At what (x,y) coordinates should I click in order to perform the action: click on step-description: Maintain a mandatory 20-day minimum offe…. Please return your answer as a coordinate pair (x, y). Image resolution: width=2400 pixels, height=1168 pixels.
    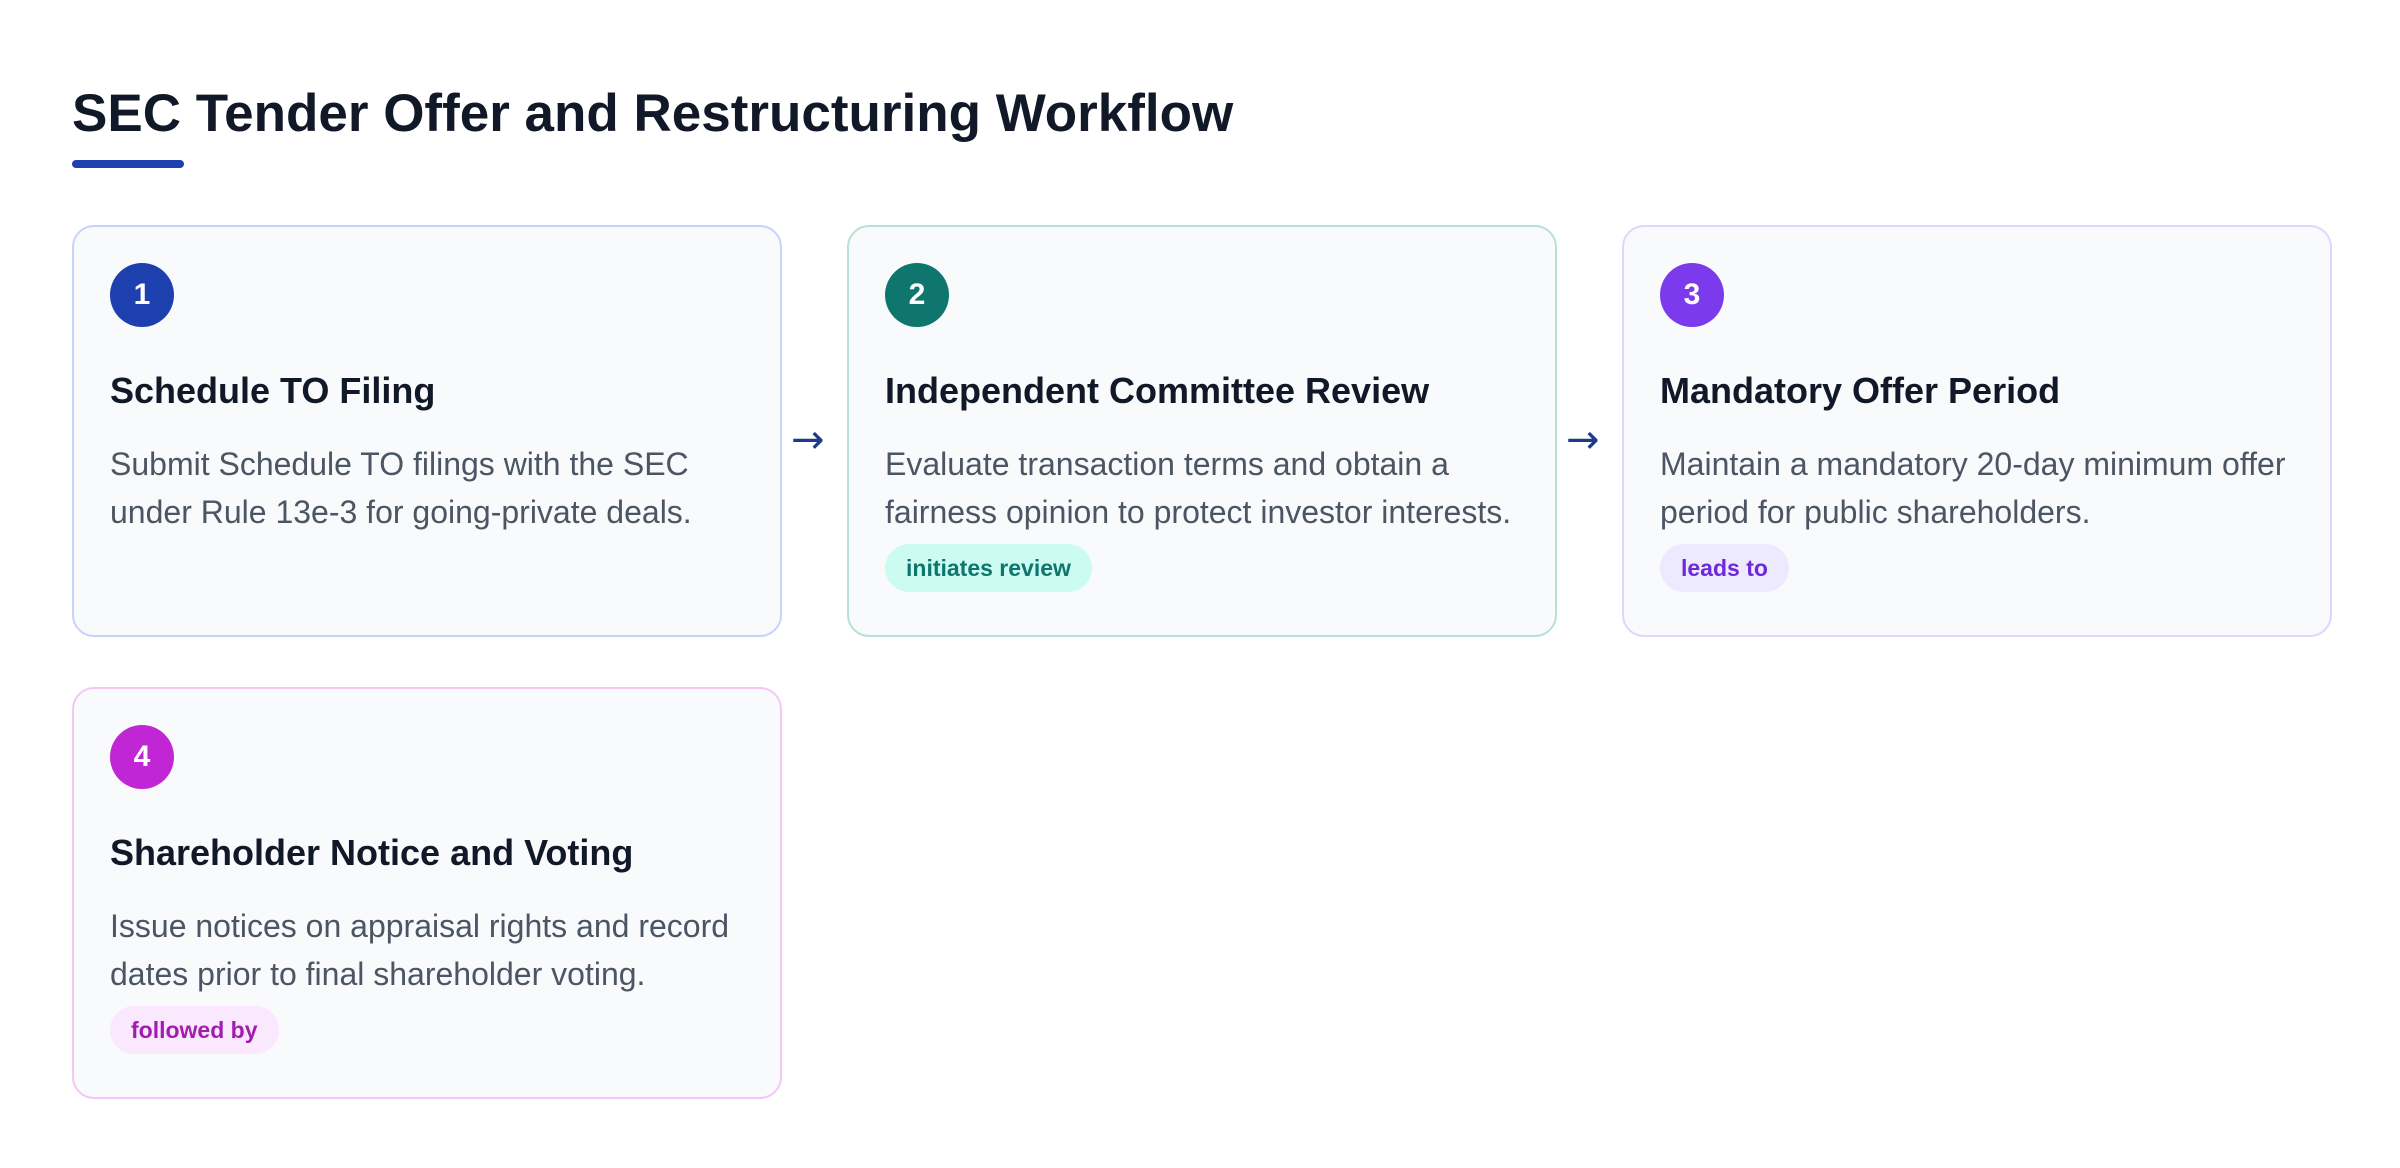
    Looking at the image, I should click on (1973, 488).